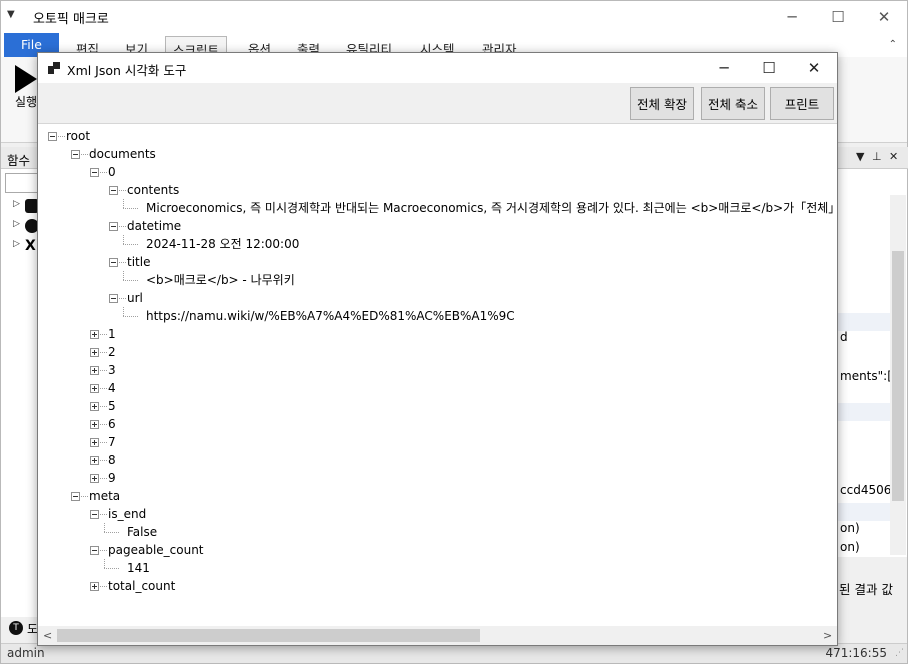 This screenshot has height=664, width=908. I want to click on tree-node: is_end, so click(127, 514).